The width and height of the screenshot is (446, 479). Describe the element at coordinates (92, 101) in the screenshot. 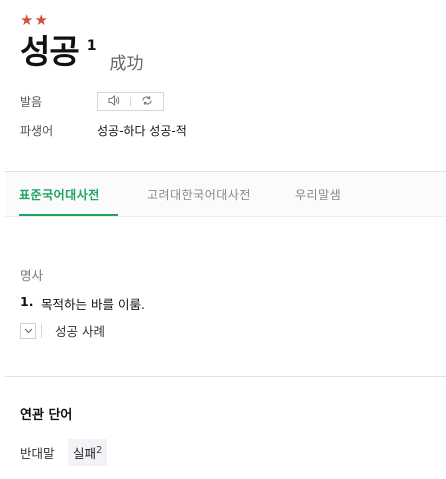

I see `pronunciation-row: 발음` at that location.